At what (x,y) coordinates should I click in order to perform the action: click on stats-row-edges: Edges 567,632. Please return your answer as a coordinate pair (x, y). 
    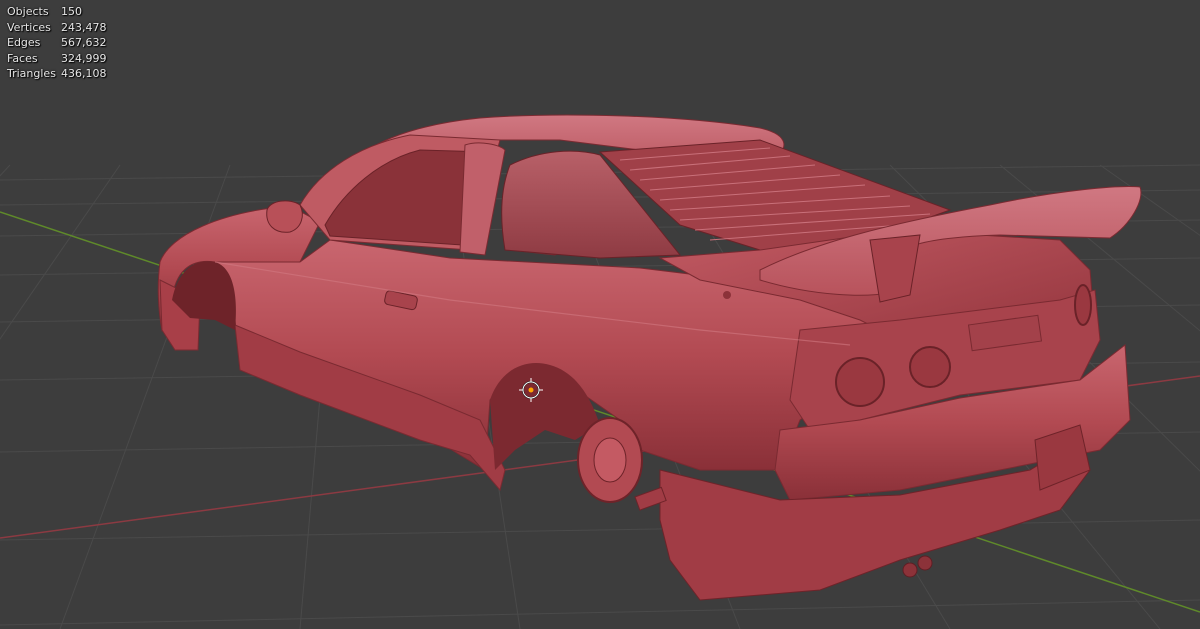
    Looking at the image, I should click on (64, 43).